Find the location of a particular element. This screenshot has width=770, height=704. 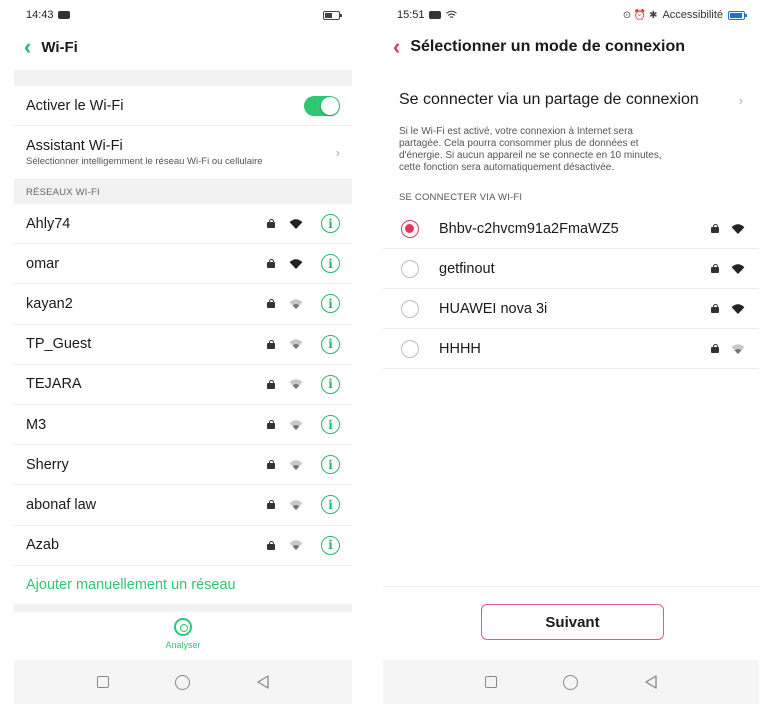

wifi-section-header: SE CONNECTER VIA WI-FI is located at coordinates (461, 197).